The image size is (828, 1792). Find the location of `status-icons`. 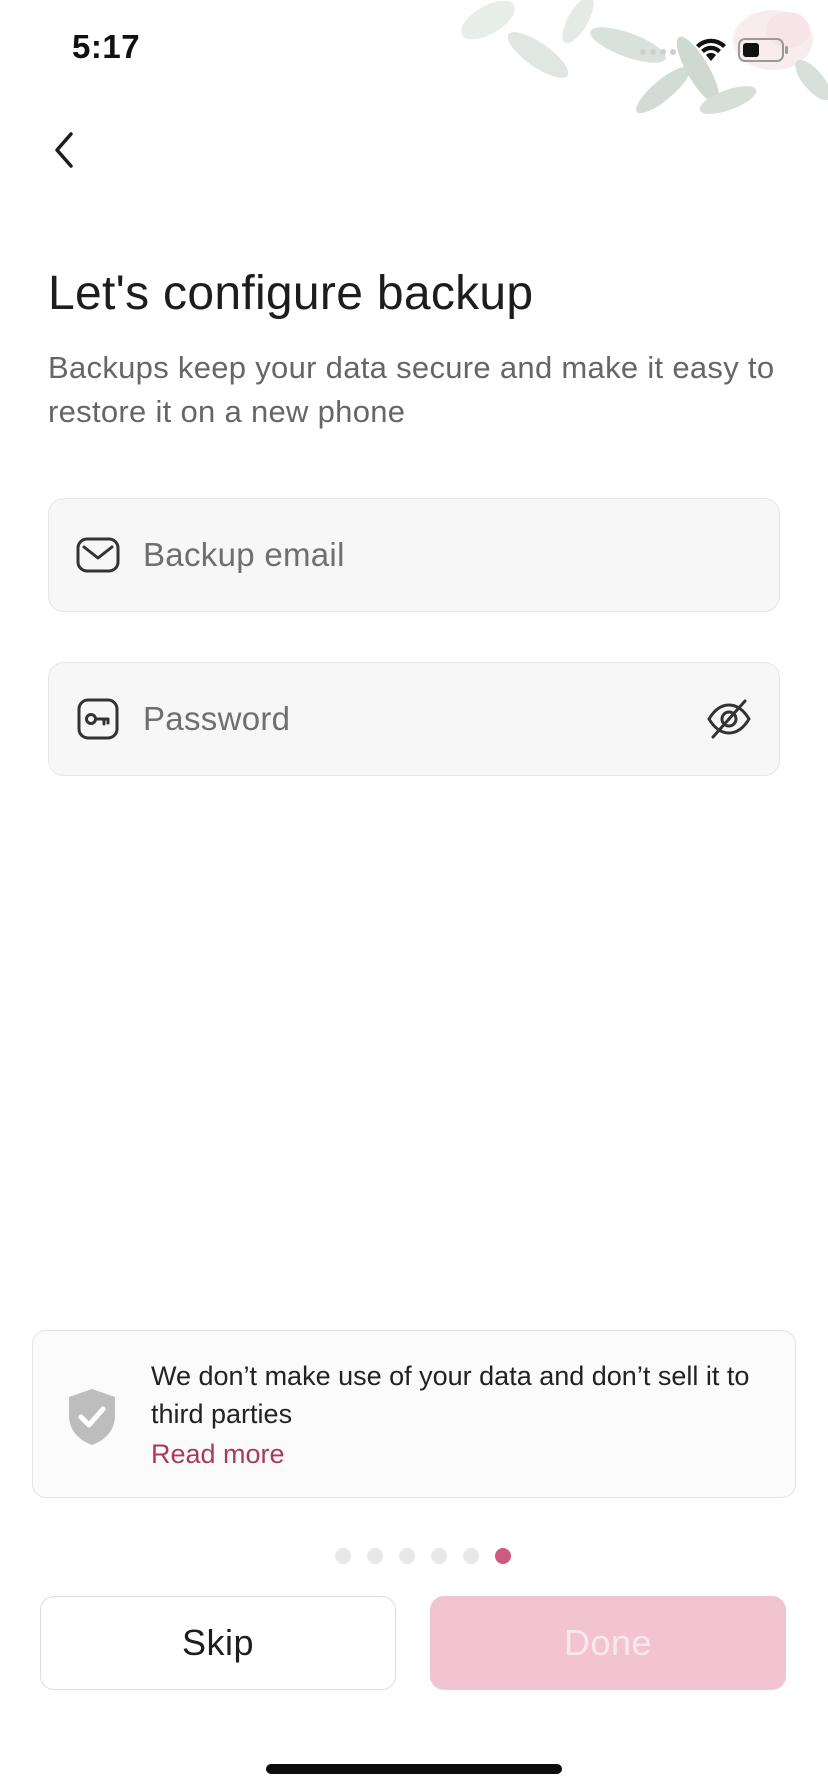

status-icons is located at coordinates (714, 50).